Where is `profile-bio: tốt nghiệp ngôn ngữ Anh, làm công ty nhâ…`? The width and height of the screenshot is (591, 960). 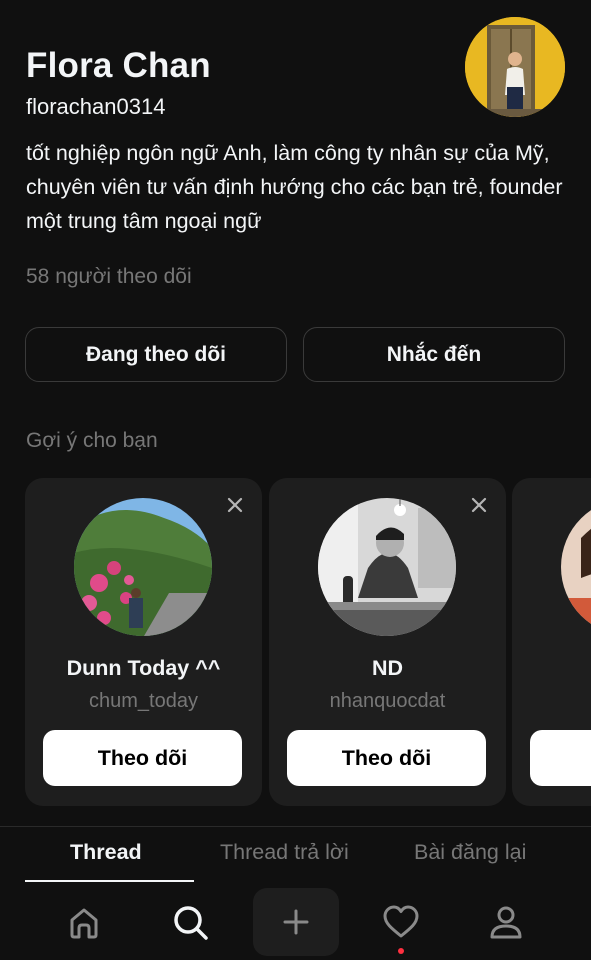 profile-bio: tốt nghiệp ngôn ngữ Anh, làm công ty nhâ… is located at coordinates (294, 187).